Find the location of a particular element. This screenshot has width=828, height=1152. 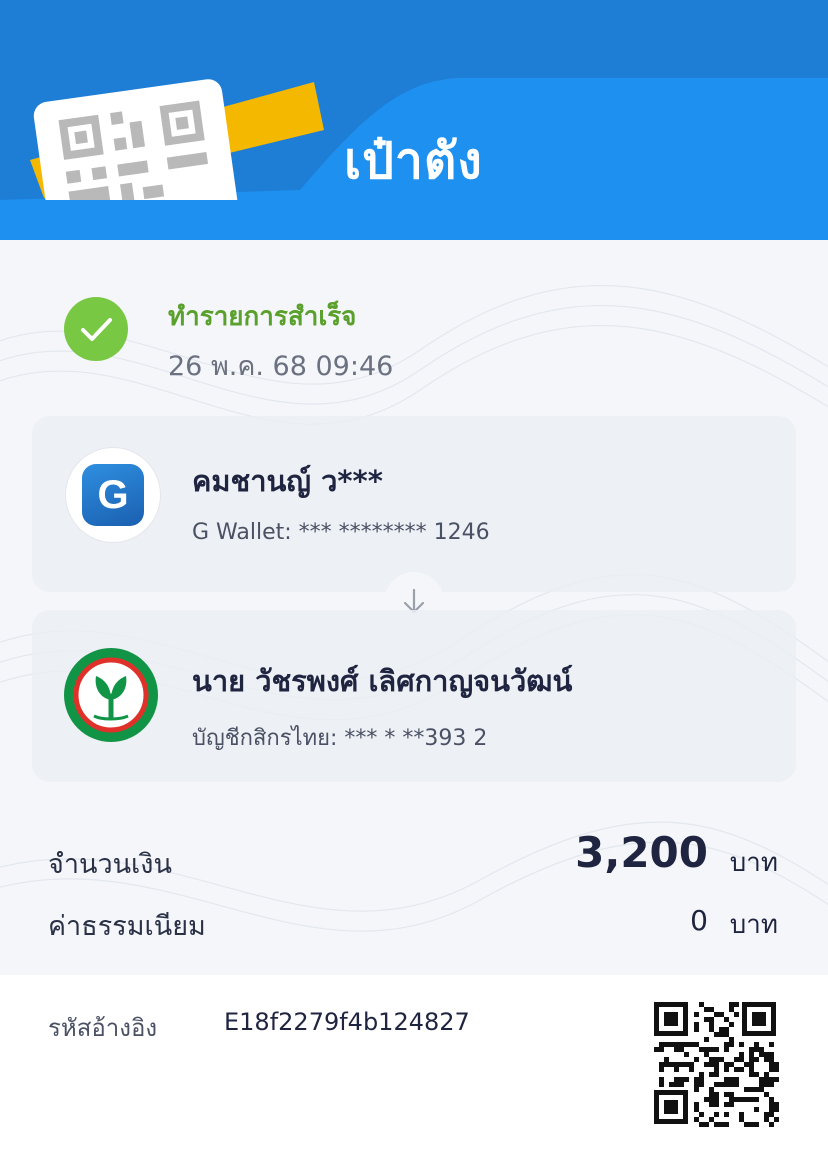

fee-unit: บาท is located at coordinates (753, 925).